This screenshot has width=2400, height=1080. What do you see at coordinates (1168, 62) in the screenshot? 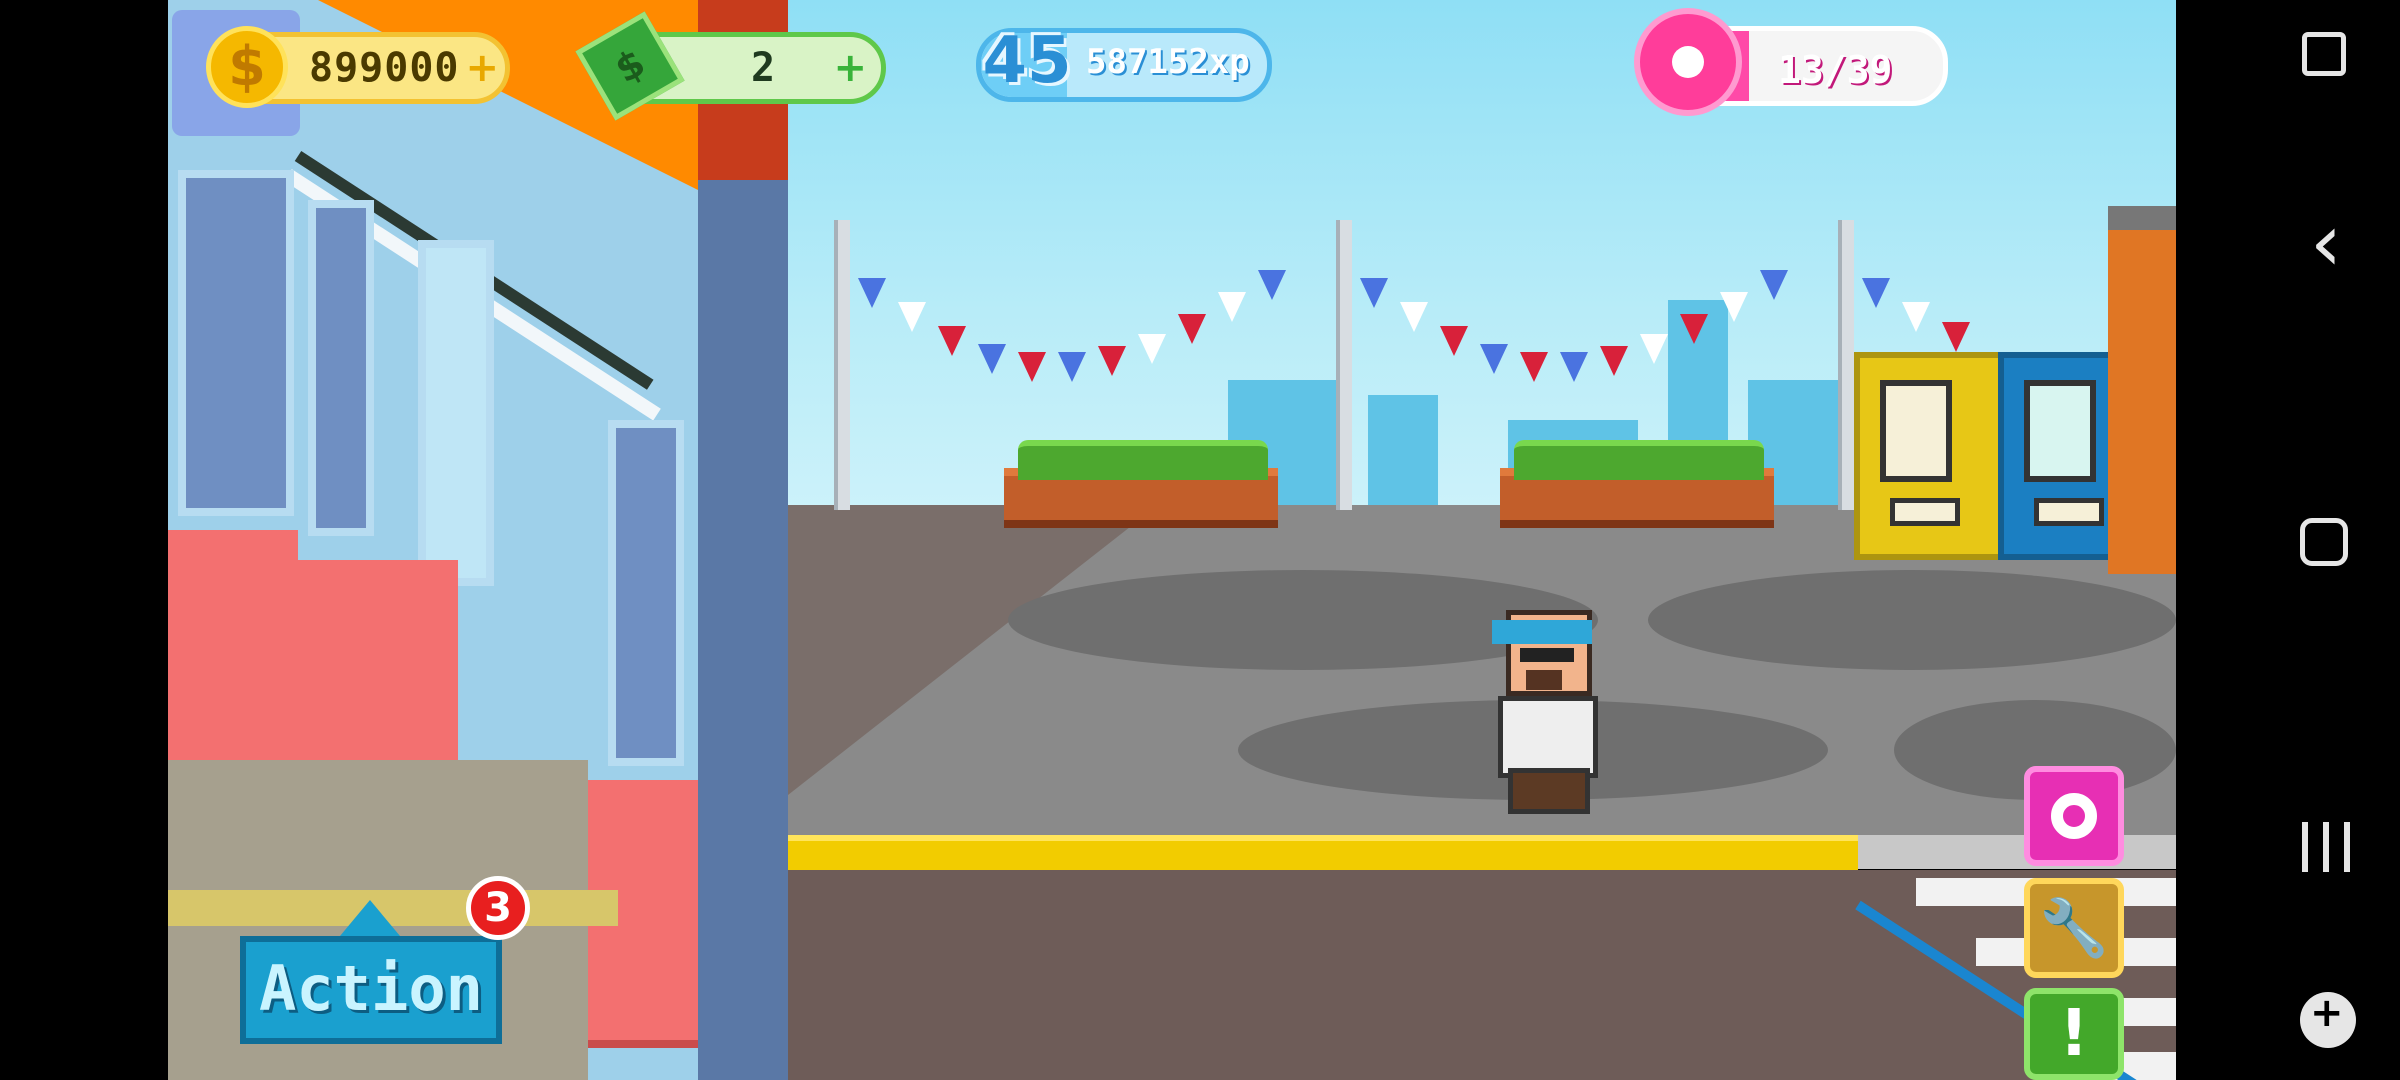
I see `xp-value: 587152xp` at bounding box center [1168, 62].